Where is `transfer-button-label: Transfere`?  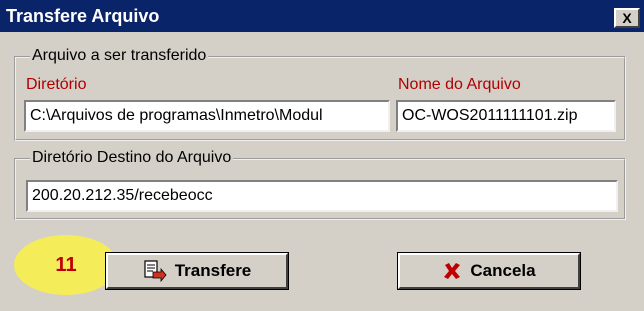
transfer-button-label: Transfere is located at coordinates (213, 270).